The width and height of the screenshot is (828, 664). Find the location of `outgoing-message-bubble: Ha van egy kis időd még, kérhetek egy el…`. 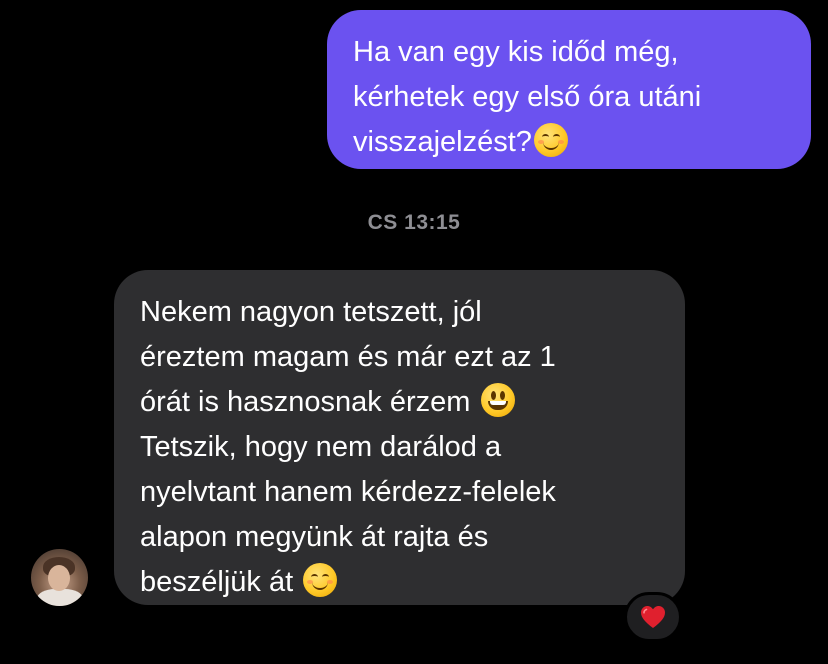

outgoing-message-bubble: Ha van egy kis időd még, kérhetek egy el… is located at coordinates (569, 89).